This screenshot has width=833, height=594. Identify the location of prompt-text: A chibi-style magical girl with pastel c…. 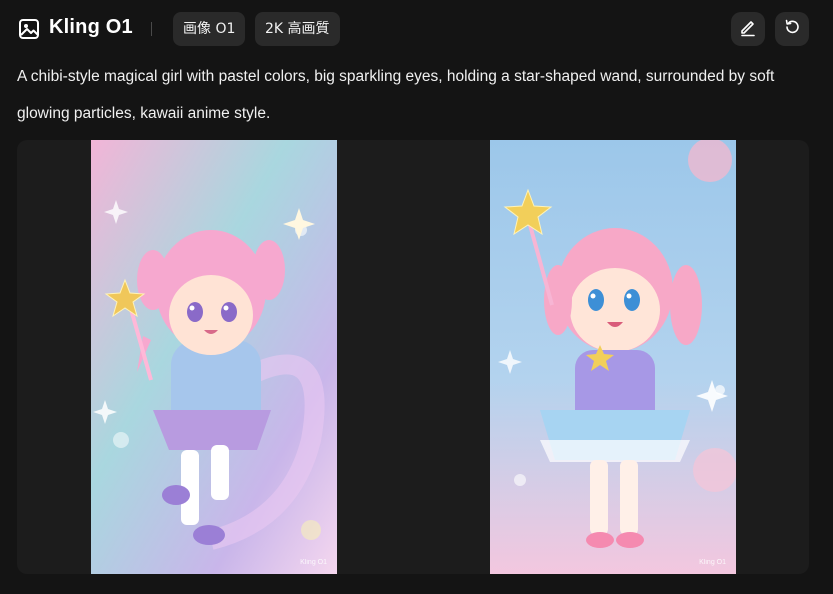
(396, 95).